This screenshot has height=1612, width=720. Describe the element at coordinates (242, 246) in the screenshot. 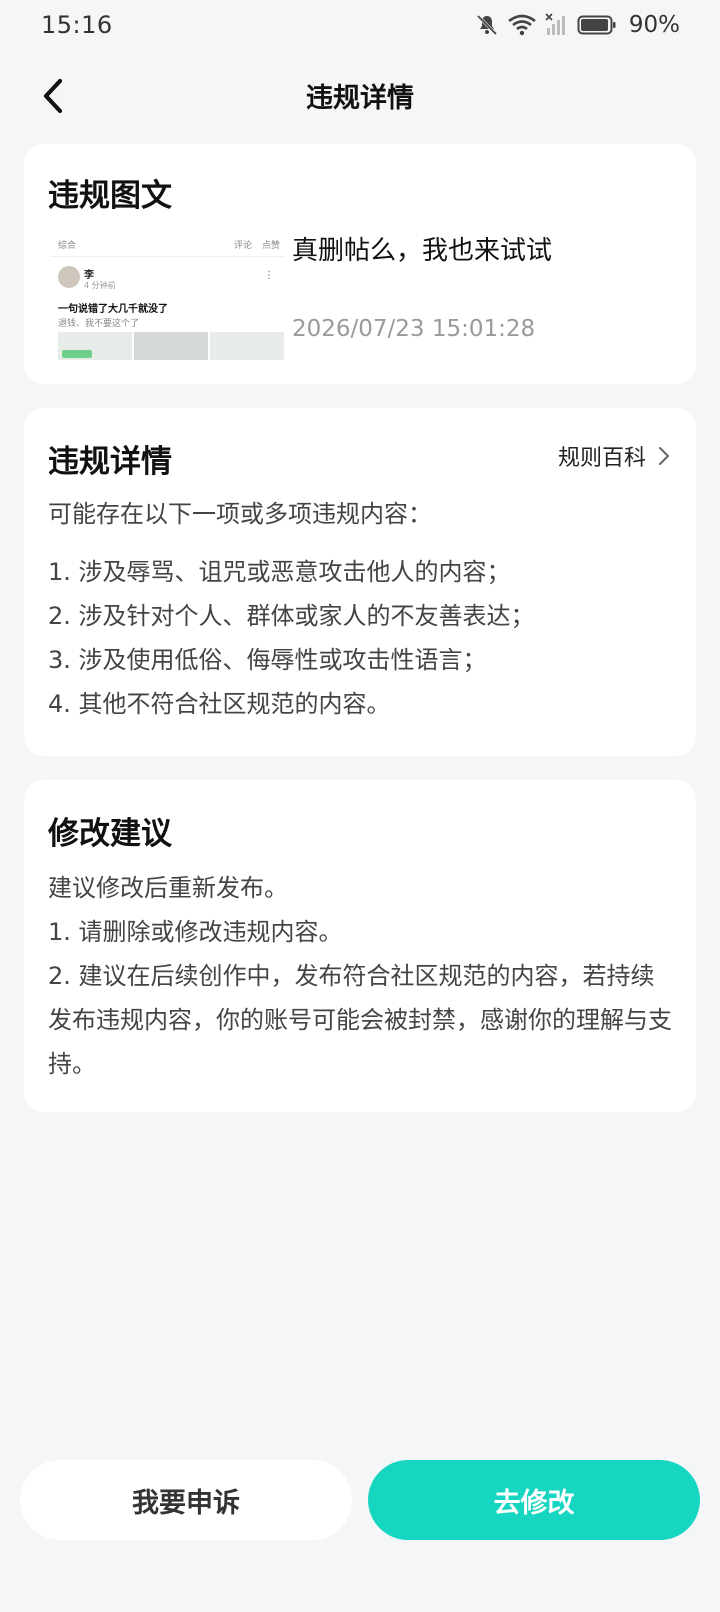

I see `thumbnail-comment: 评论` at that location.